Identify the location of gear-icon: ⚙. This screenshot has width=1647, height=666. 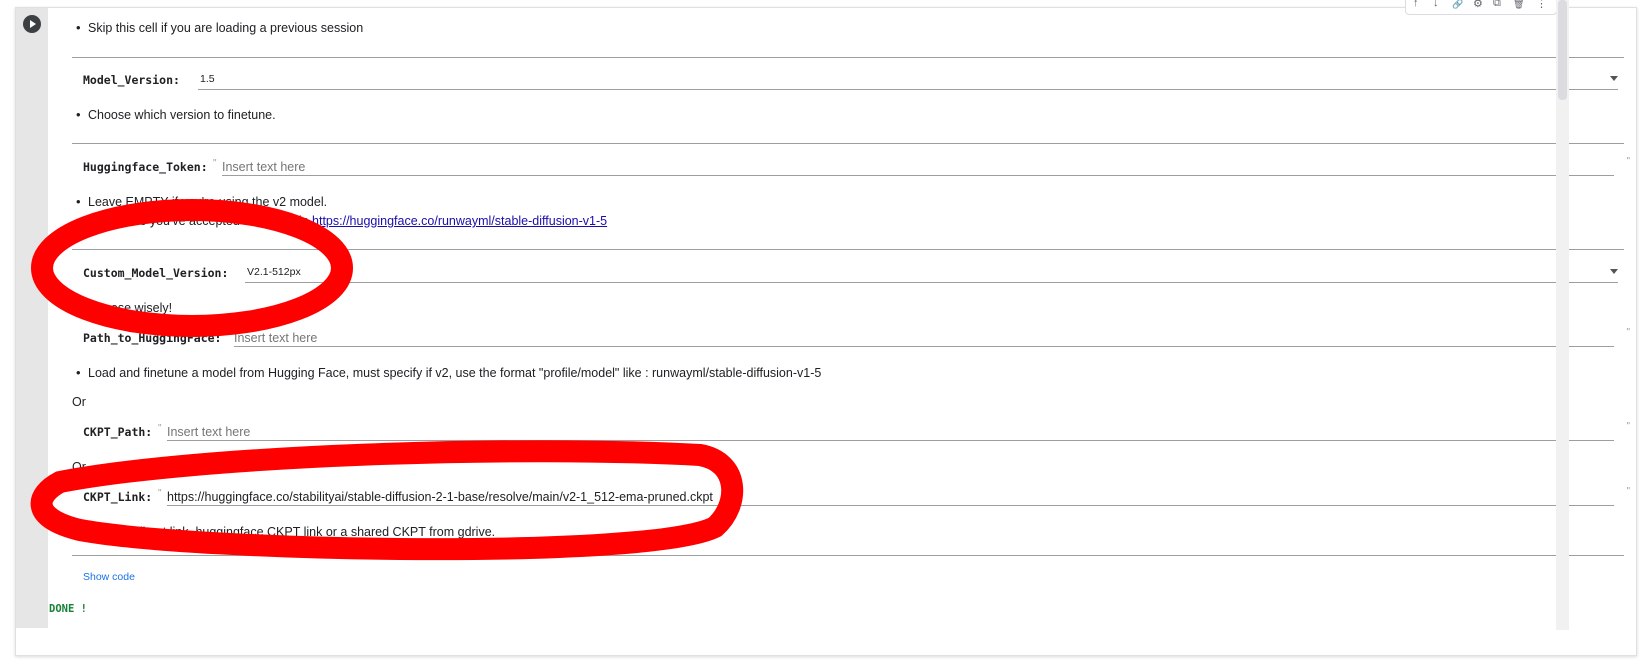
(1478, 5).